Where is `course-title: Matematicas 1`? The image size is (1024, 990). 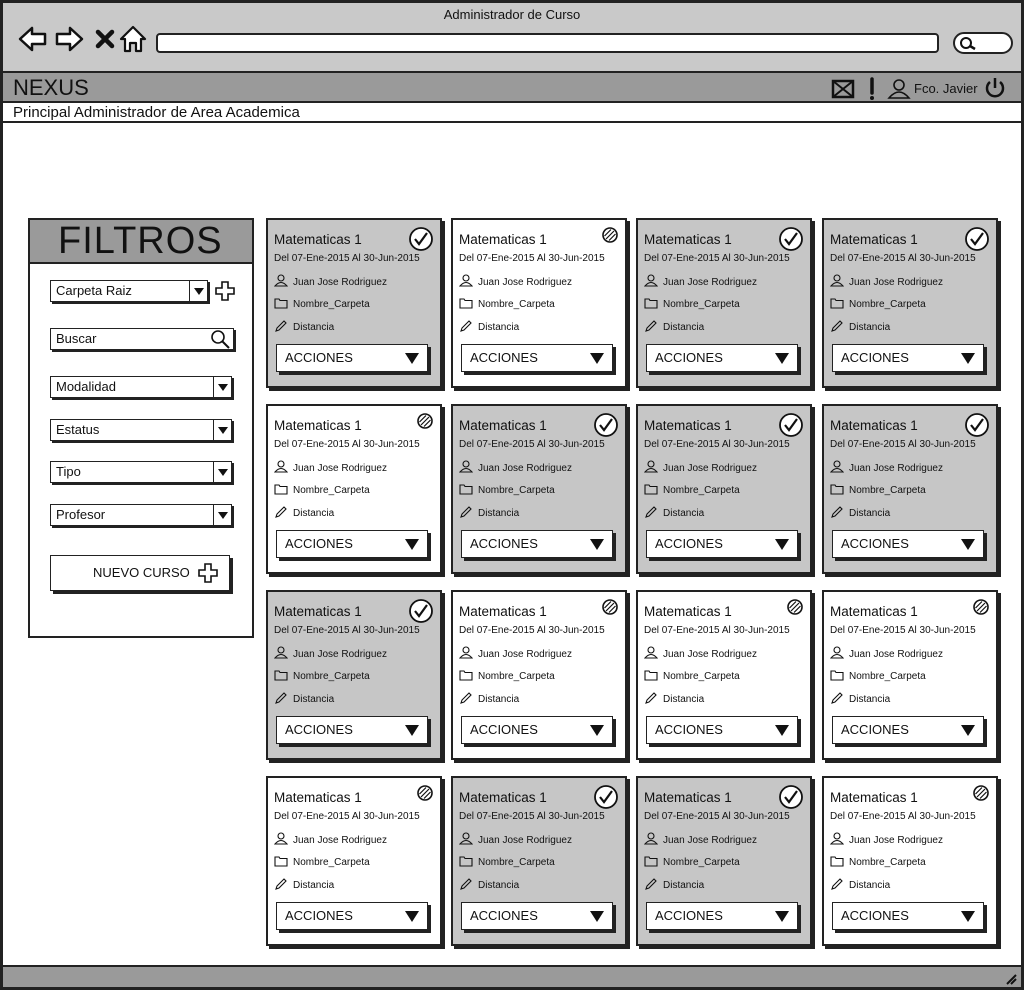 course-title: Matematicas 1 is located at coordinates (503, 425).